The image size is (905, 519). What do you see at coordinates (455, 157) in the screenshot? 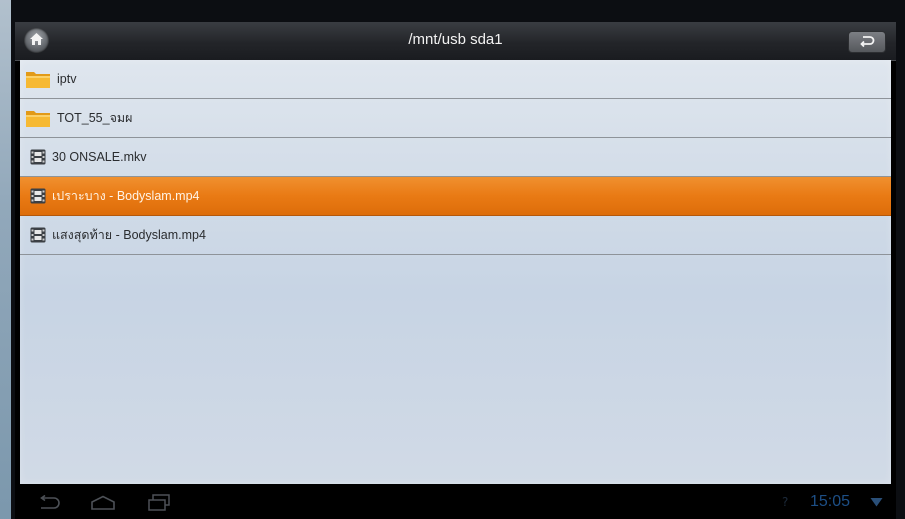
I see `list-item-video: 30 ONSALE.mkv` at bounding box center [455, 157].